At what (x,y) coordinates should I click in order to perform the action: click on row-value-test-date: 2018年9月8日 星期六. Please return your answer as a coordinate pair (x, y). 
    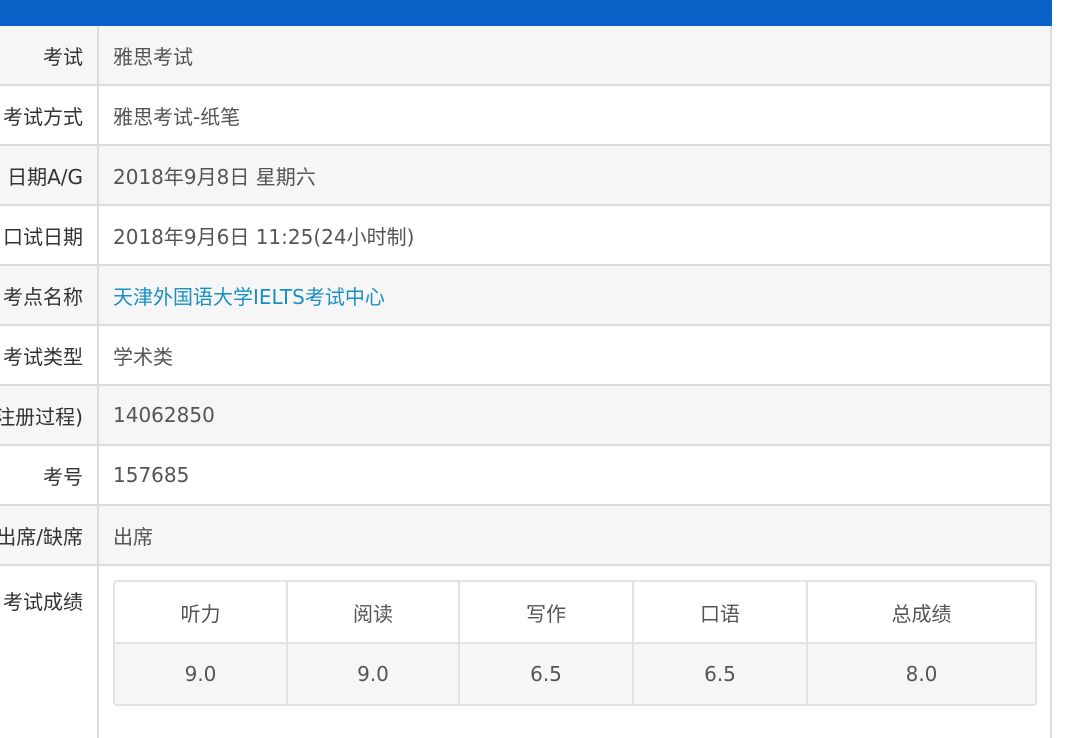
    Looking at the image, I should click on (214, 176).